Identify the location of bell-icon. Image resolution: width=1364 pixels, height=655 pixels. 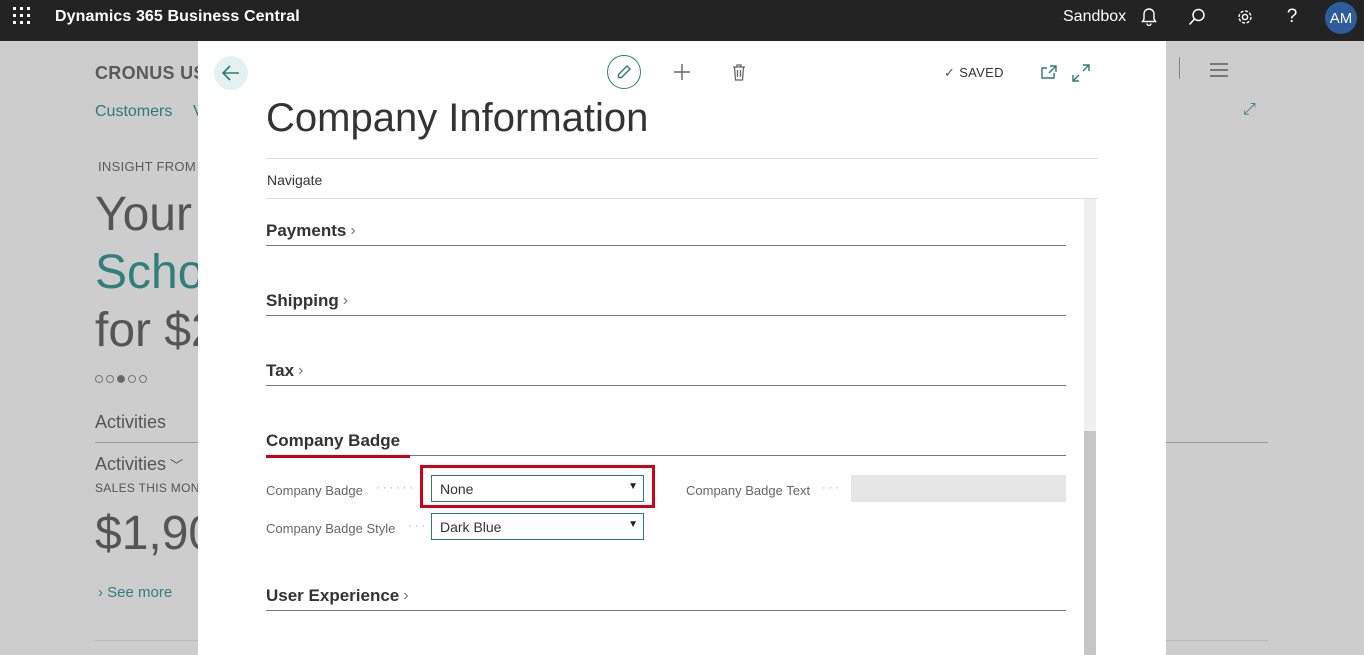
(1149, 17).